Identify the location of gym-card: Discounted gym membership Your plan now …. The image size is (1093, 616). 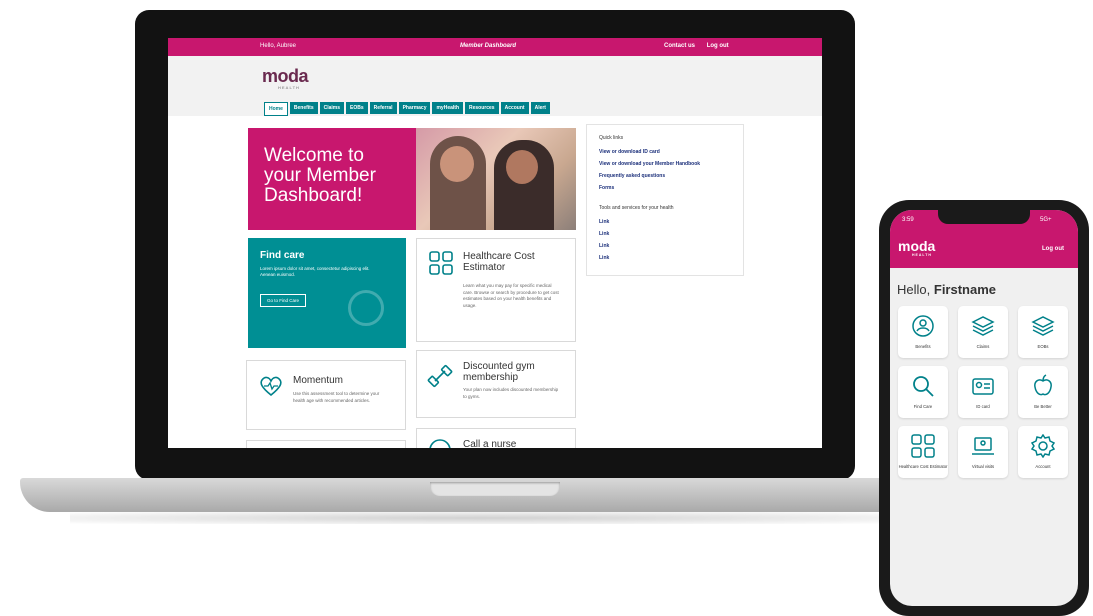
(496, 384).